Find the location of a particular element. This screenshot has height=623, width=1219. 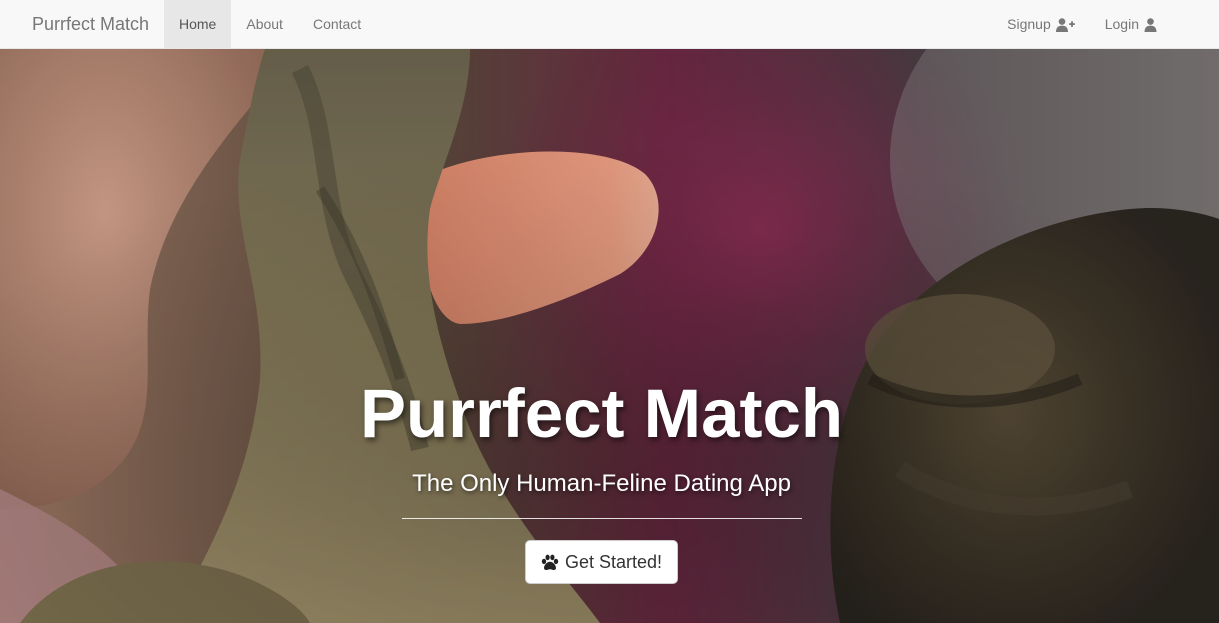

brand-link: Purrfect Match is located at coordinates (90, 24).